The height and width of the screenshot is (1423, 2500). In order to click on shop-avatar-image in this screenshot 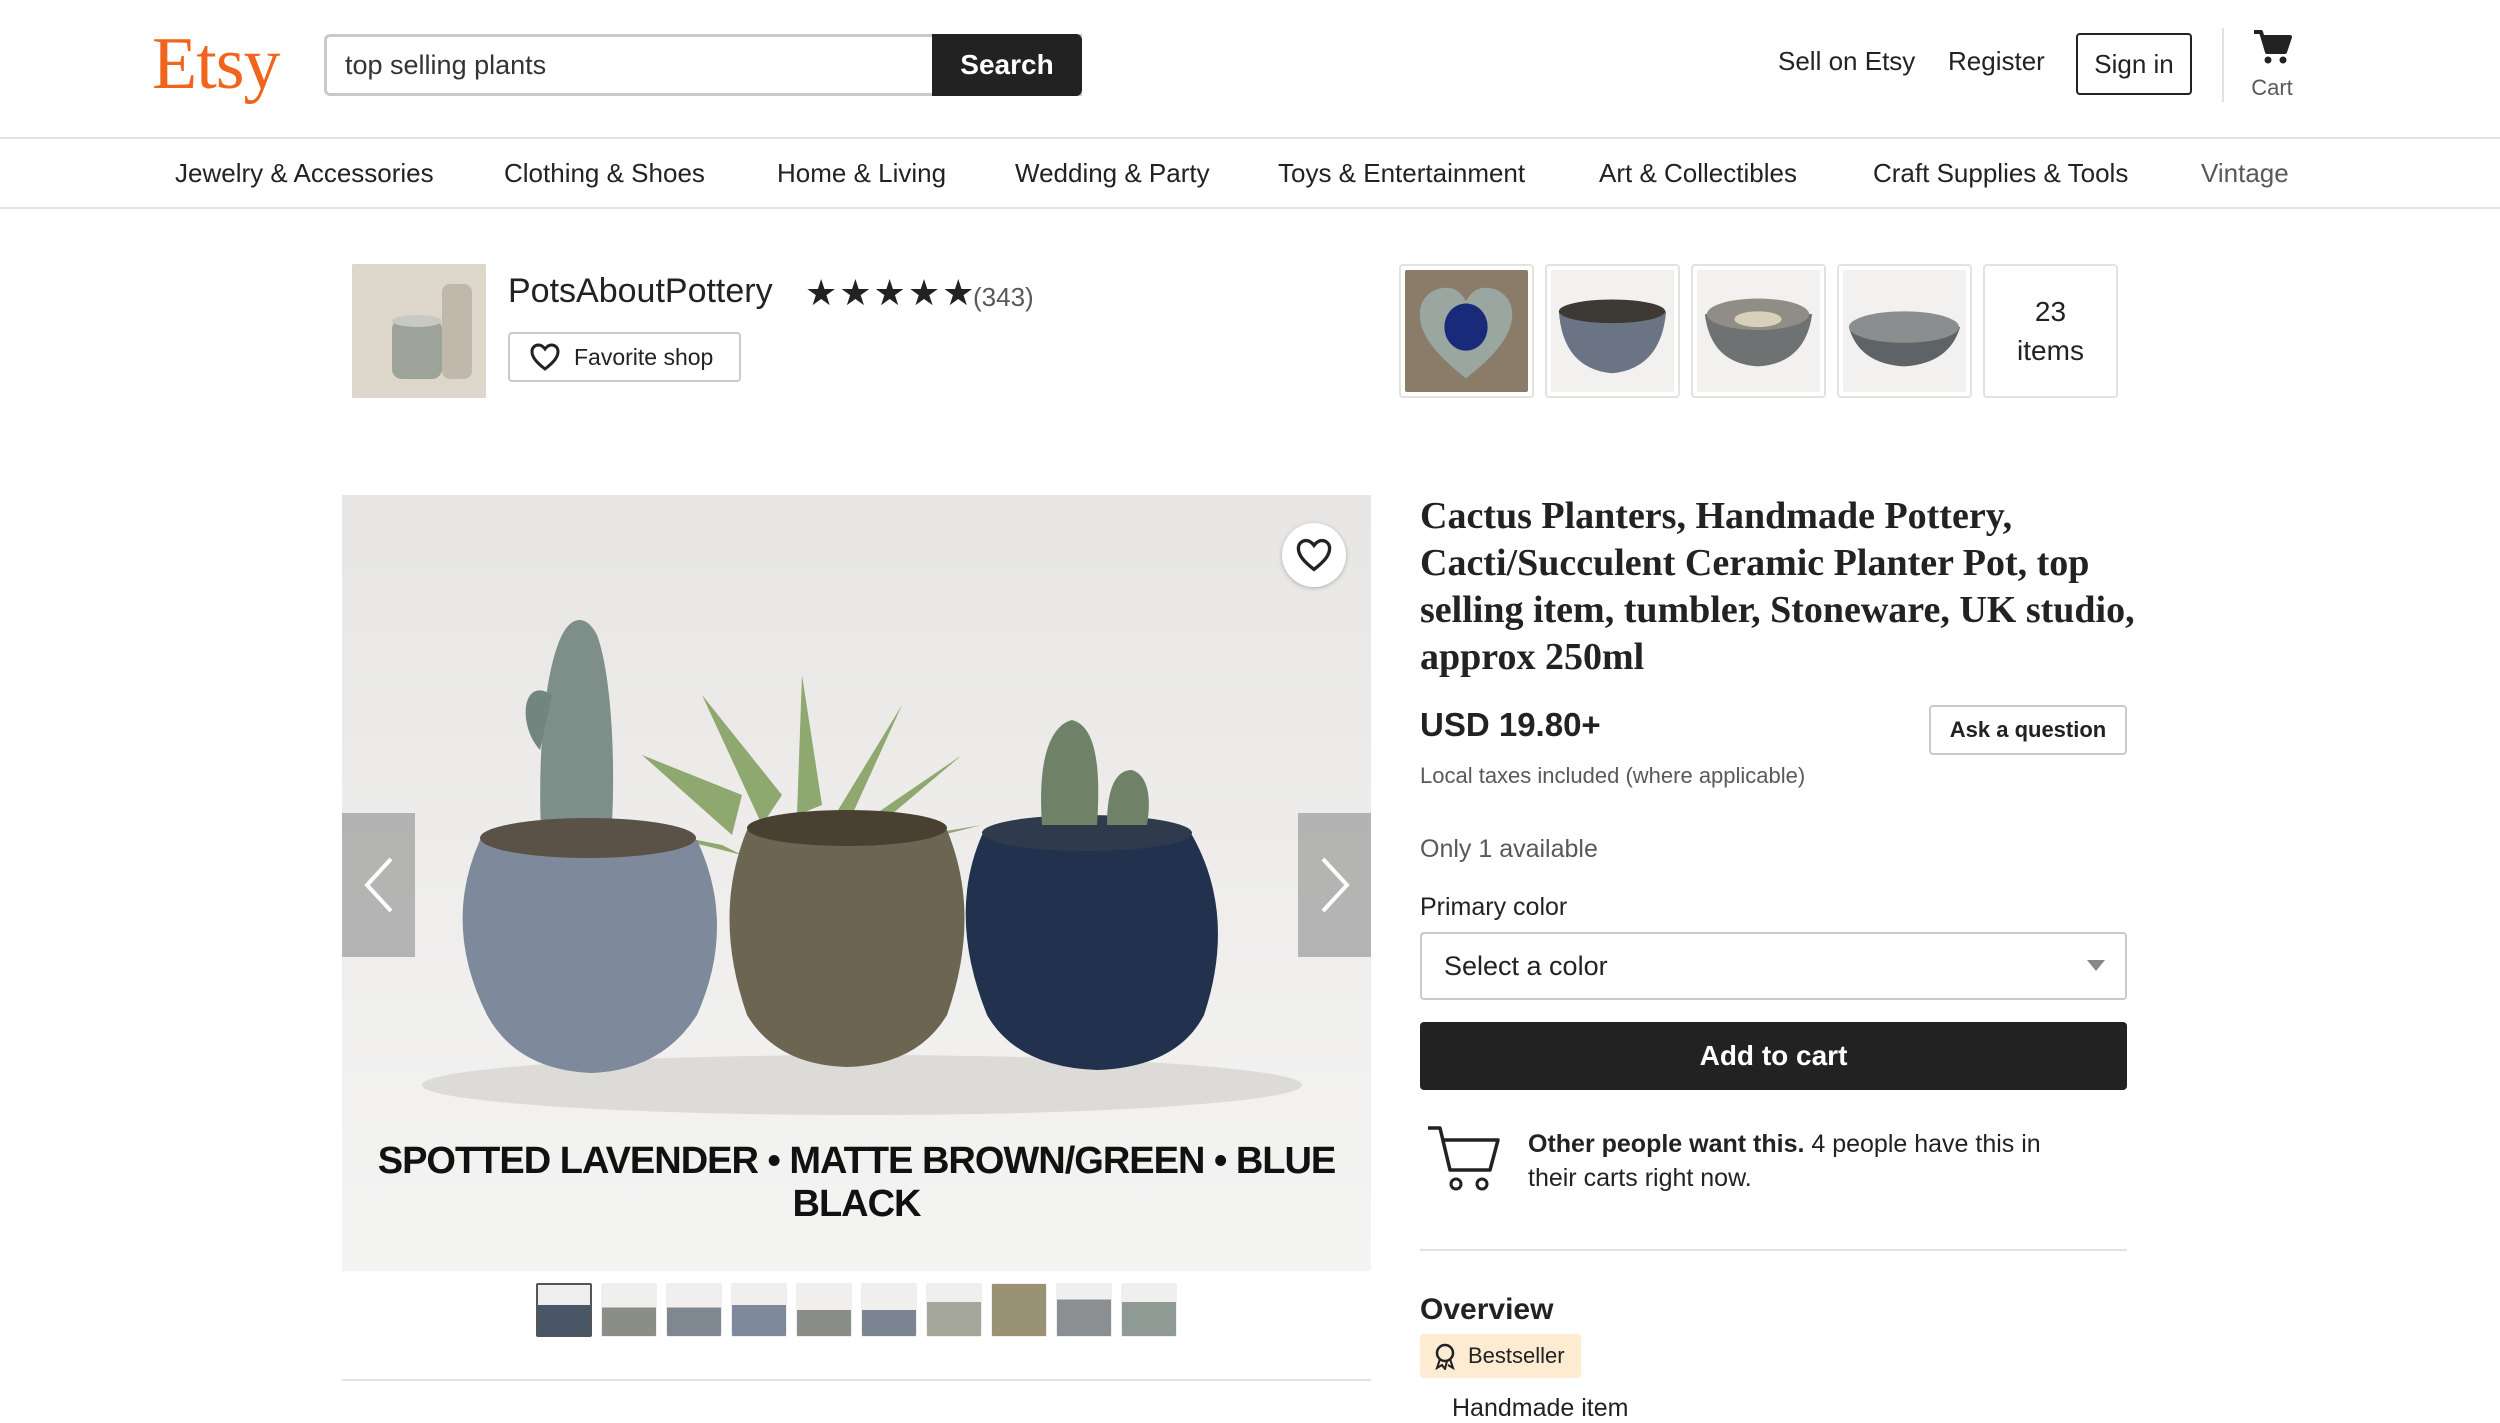, I will do `click(419, 331)`.